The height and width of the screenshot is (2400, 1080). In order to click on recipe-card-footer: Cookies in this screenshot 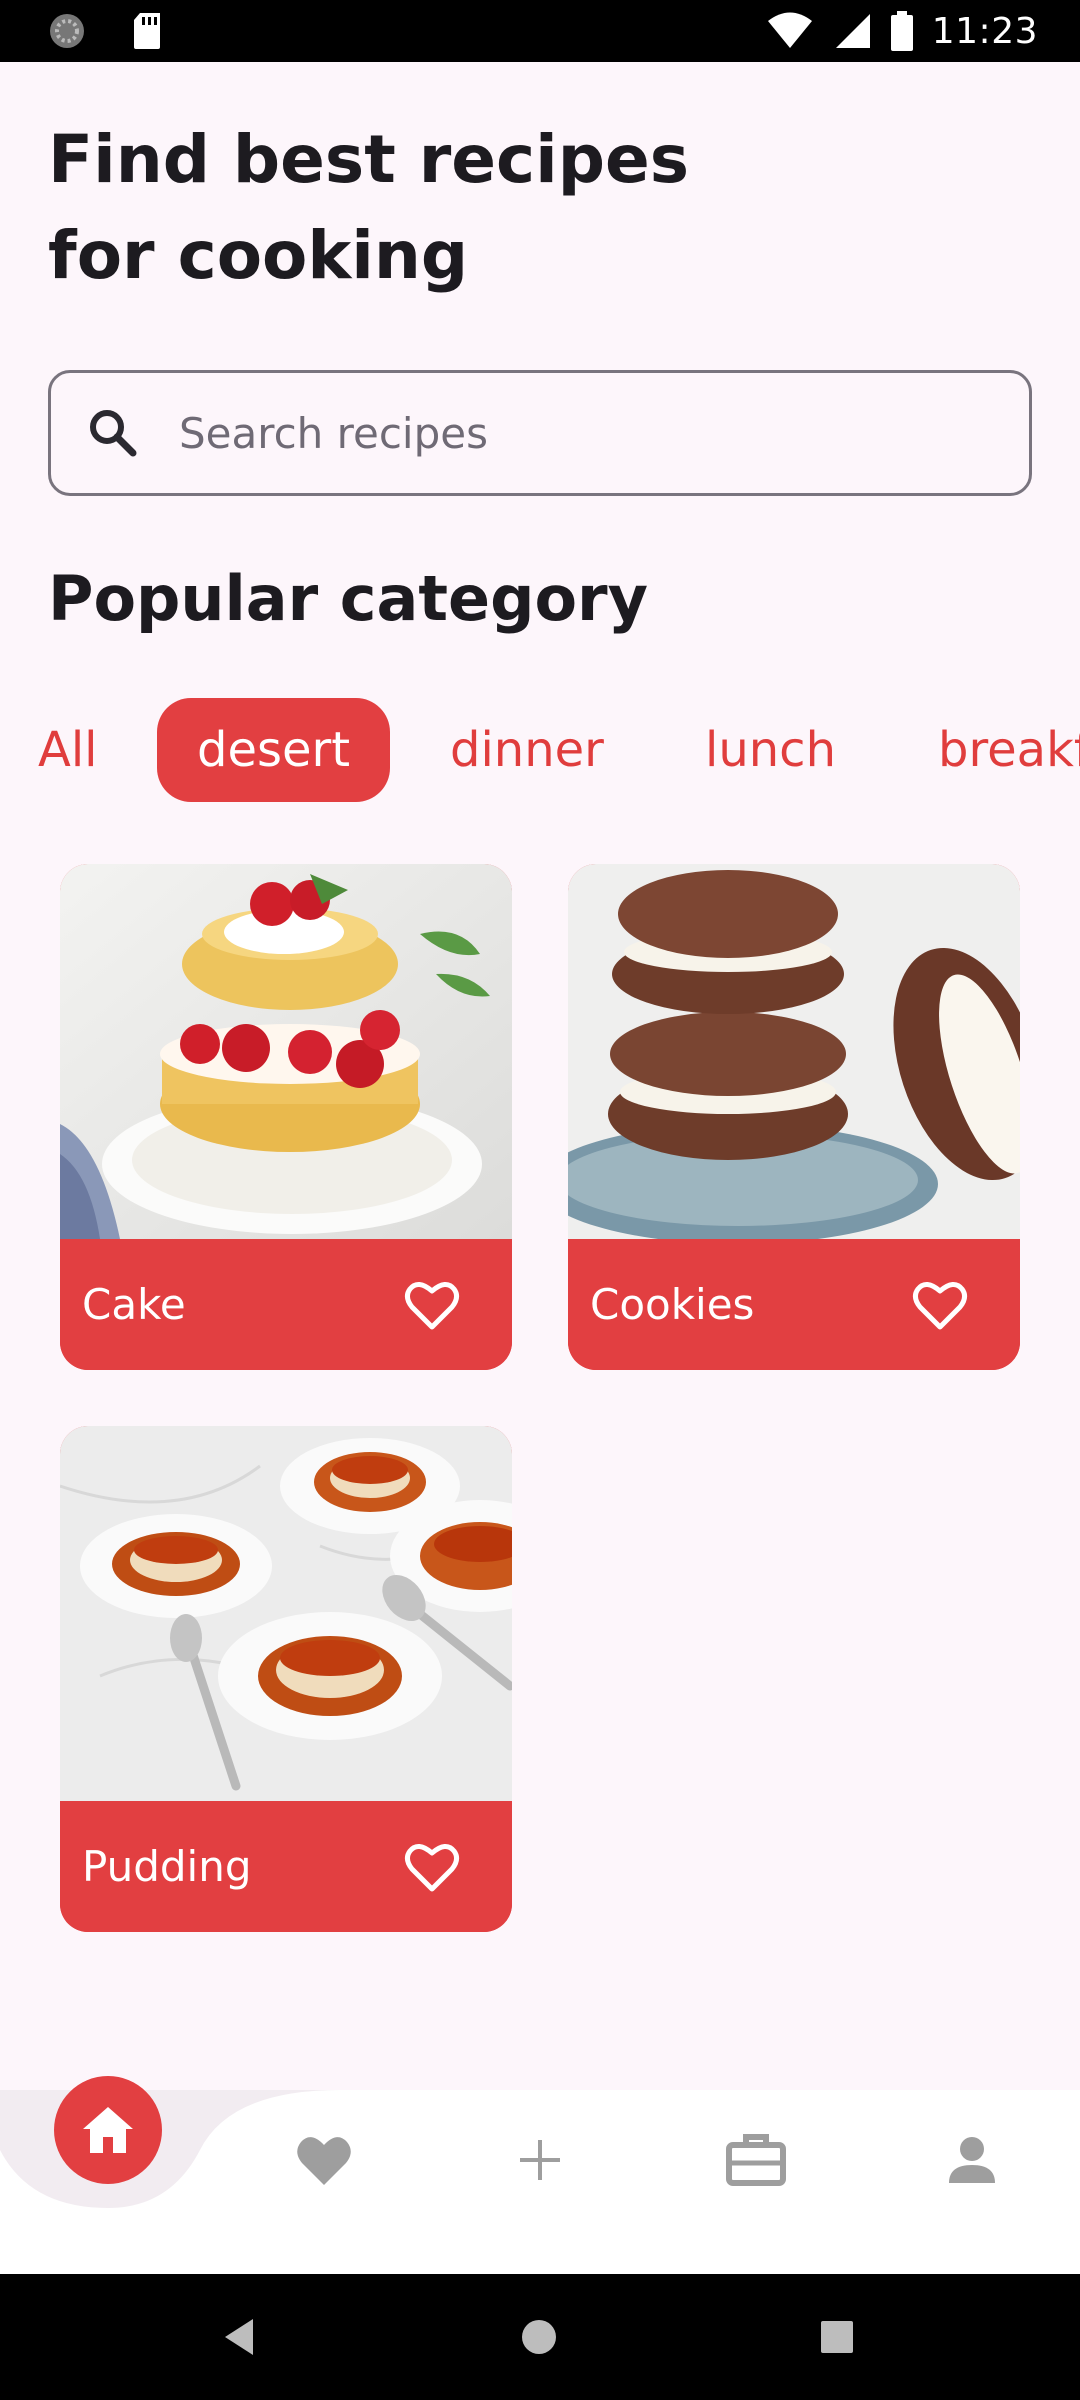, I will do `click(794, 1304)`.